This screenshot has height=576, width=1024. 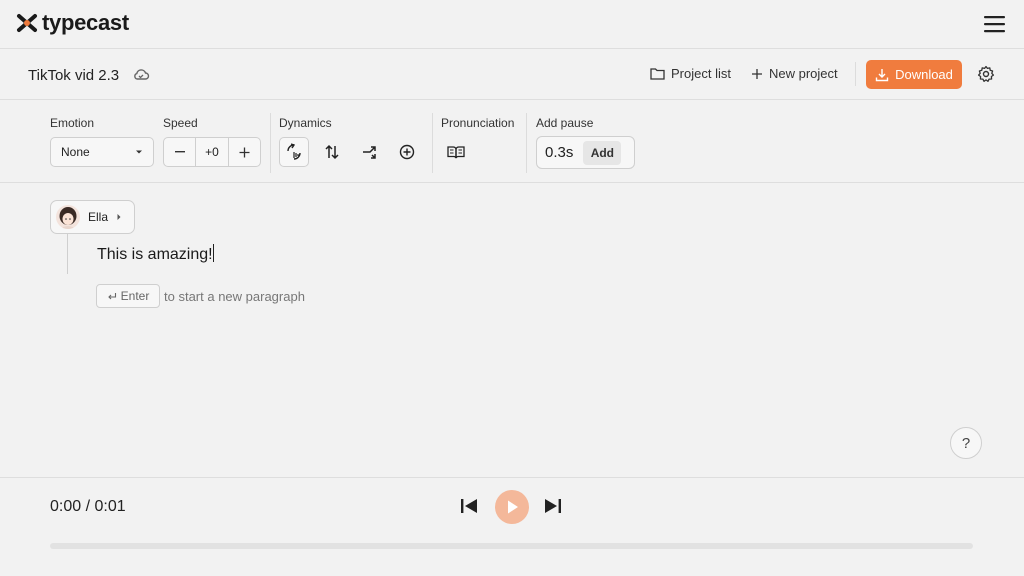 I want to click on add-pause-label: Add pause, so click(x=565, y=123).